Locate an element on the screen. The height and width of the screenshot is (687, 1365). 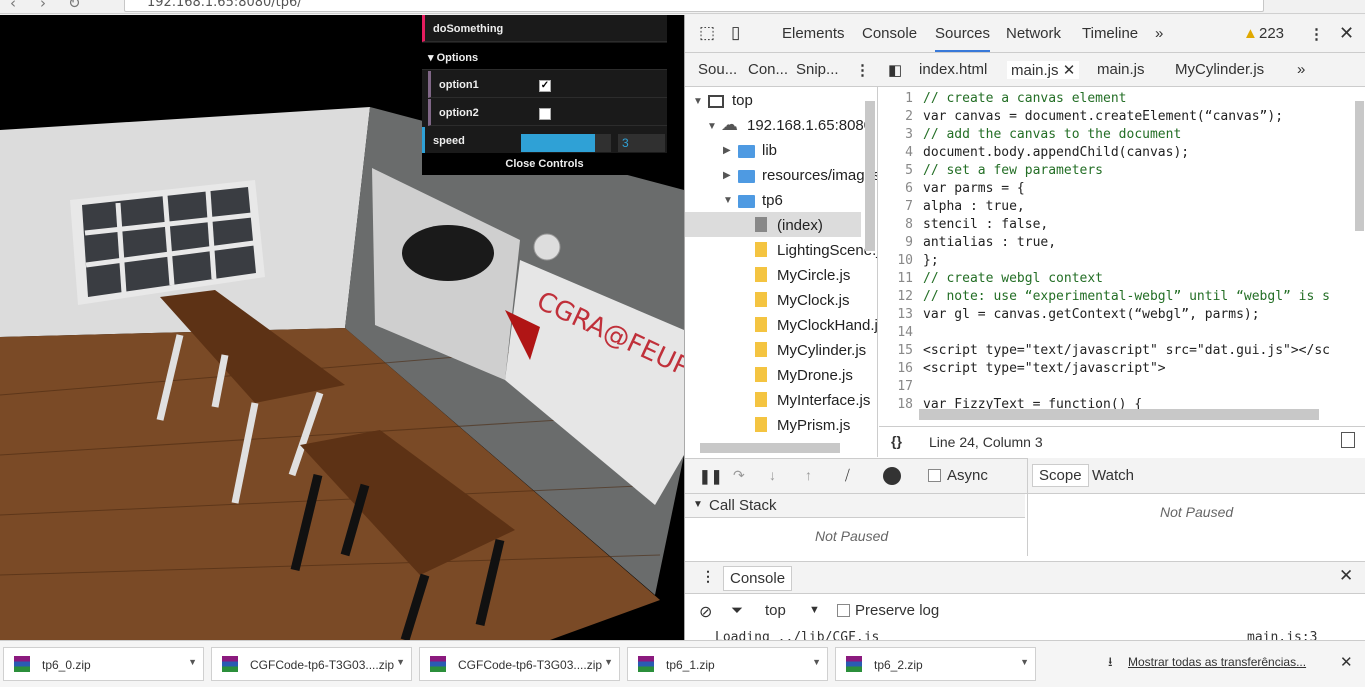
step-out-icon: ↑ is located at coordinates (808, 475).